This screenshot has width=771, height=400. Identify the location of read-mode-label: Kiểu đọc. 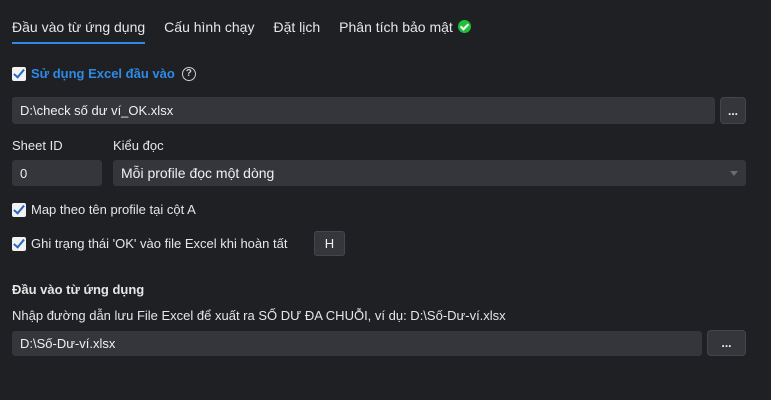
(138, 145).